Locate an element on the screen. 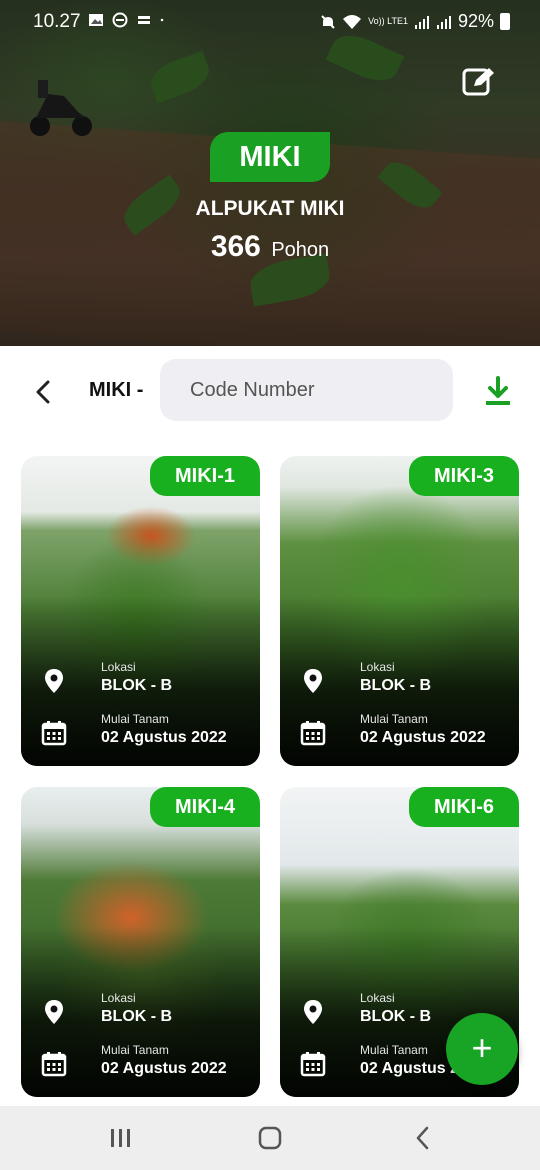  tree-code-badge: MIKI-3 is located at coordinates (464, 476).